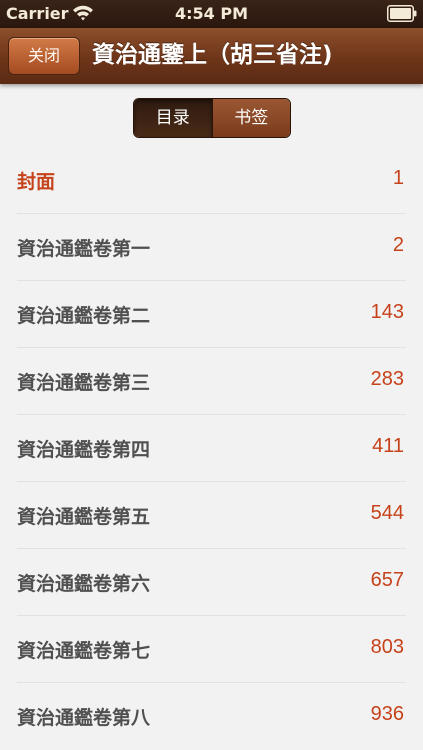 The height and width of the screenshot is (750, 423). What do you see at coordinates (84, 517) in the screenshot?
I see `toc-item-title: 資治通鑑卷第五` at bounding box center [84, 517].